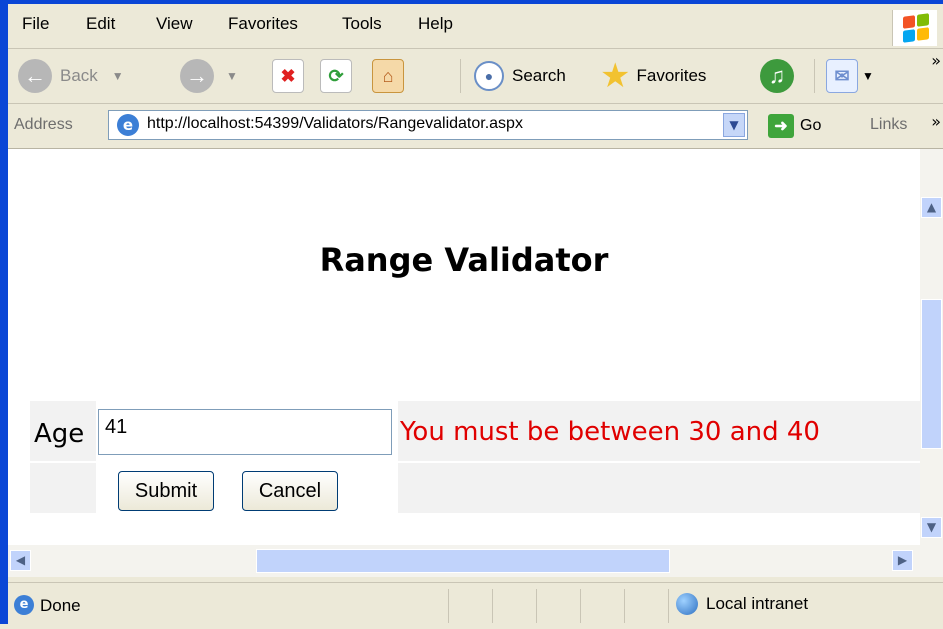  What do you see at coordinates (59, 434) in the screenshot?
I see `age-label: Age` at bounding box center [59, 434].